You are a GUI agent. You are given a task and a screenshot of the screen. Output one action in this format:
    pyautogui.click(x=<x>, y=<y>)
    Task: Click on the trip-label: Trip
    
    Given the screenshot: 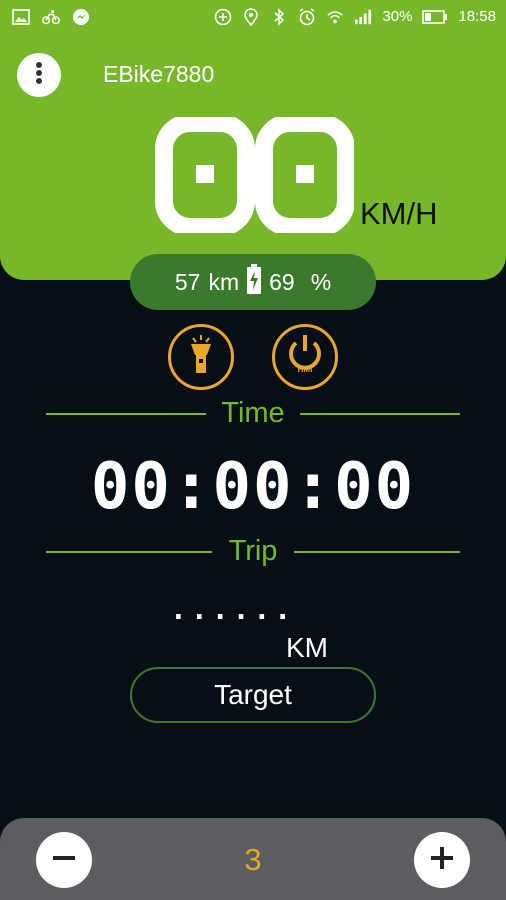 What is the action you would take?
    pyautogui.click(x=253, y=551)
    